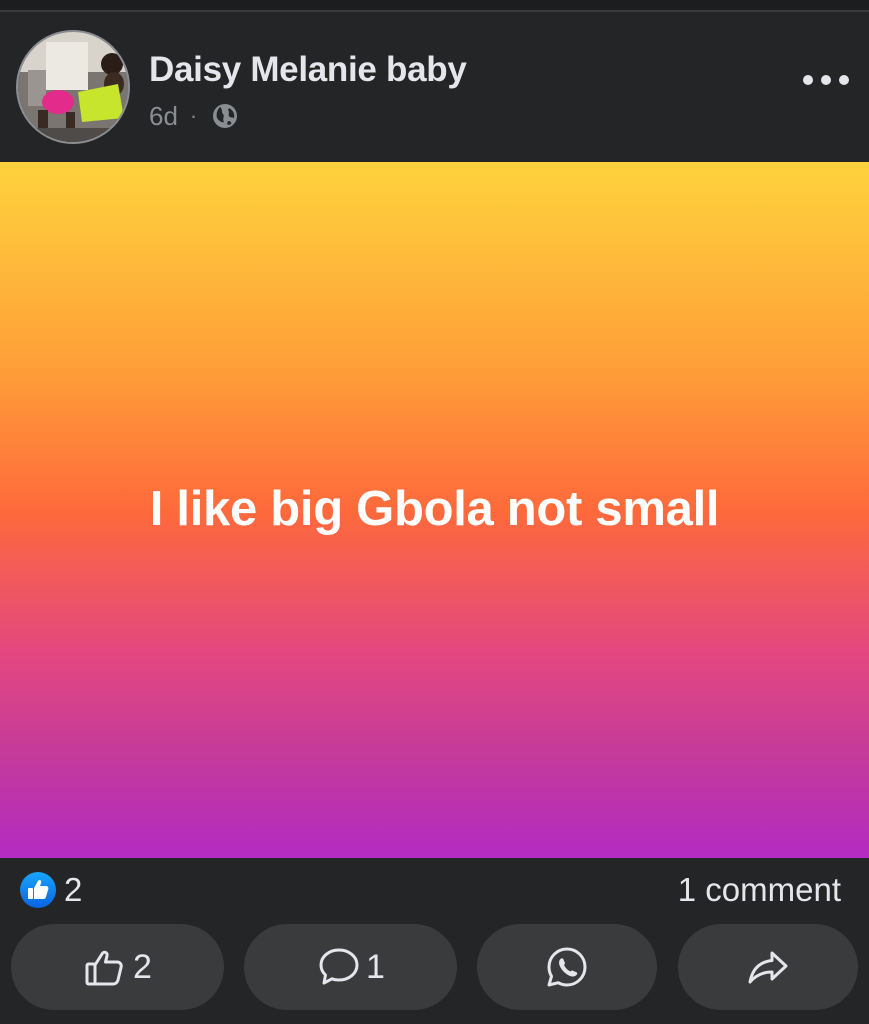 This screenshot has width=869, height=1024. Describe the element at coordinates (163, 116) in the screenshot. I see `post-timestamp: 6d` at that location.